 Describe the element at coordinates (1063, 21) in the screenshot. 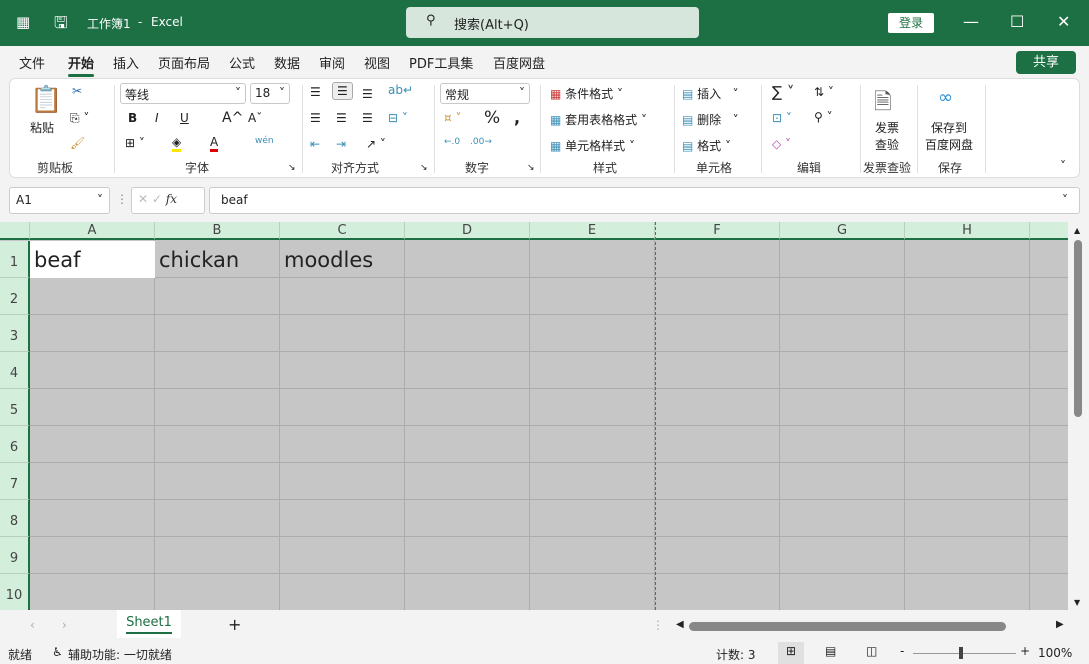

I see `close-icon: ✕` at that location.